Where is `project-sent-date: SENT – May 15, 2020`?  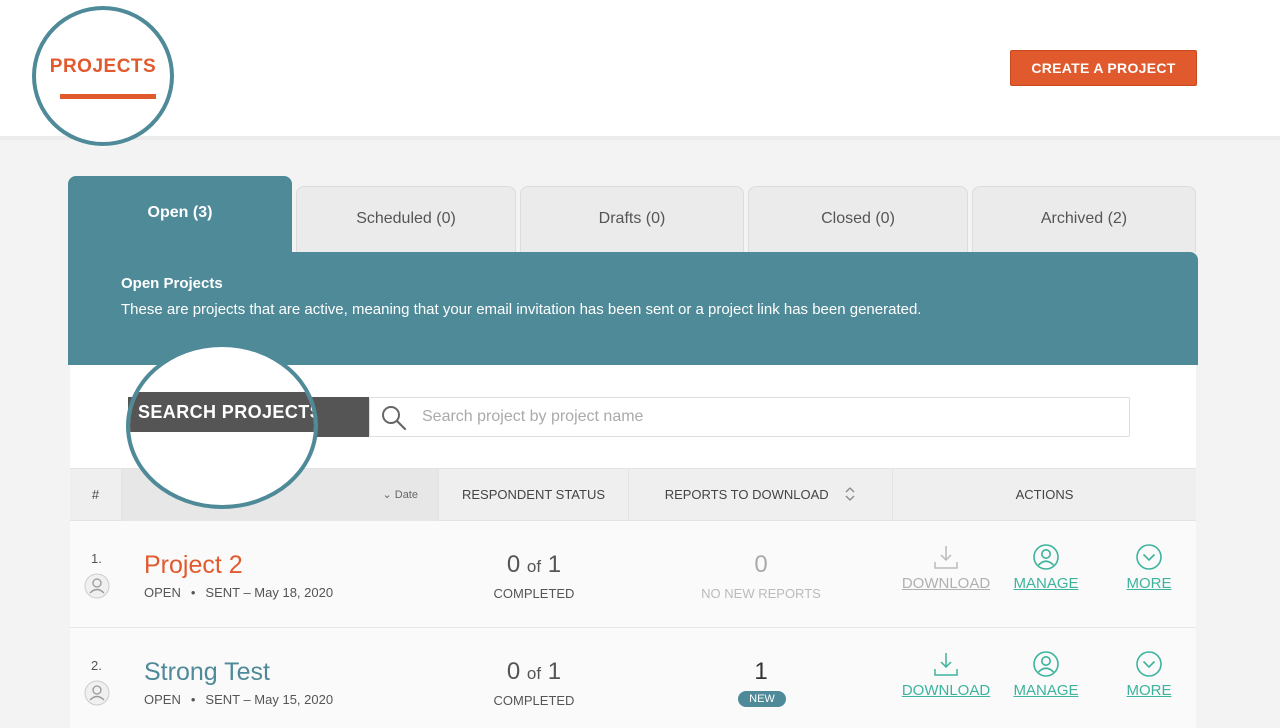 project-sent-date: SENT – May 15, 2020 is located at coordinates (269, 699).